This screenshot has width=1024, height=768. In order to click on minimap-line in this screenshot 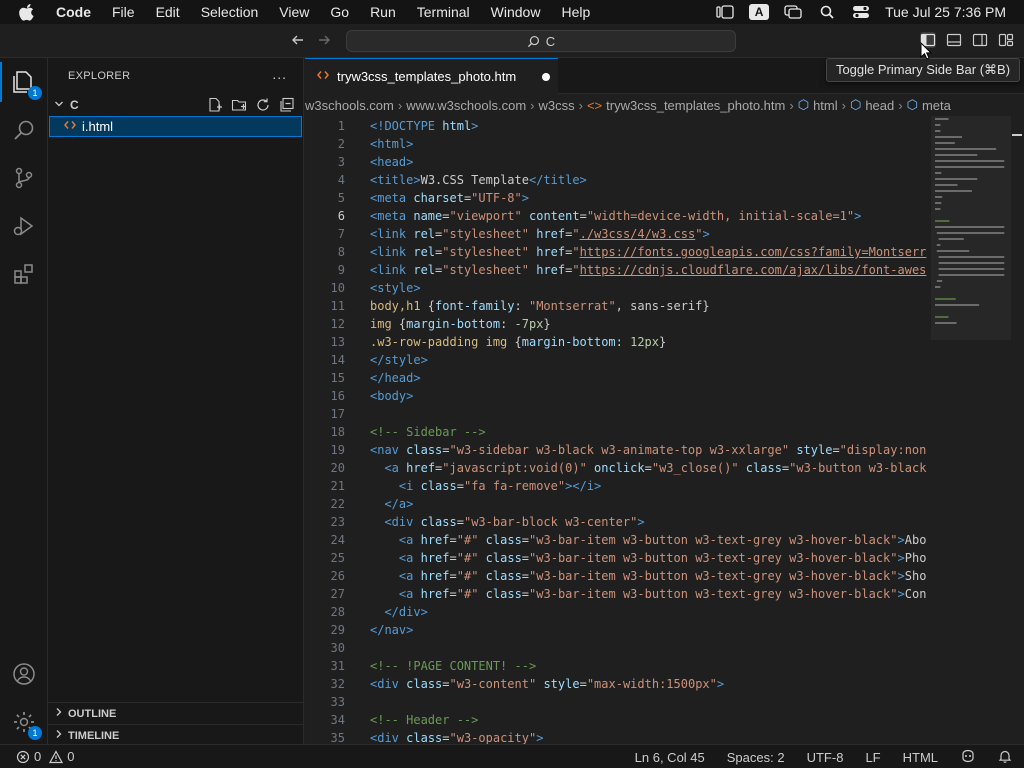, I will do `click(970, 161)`.